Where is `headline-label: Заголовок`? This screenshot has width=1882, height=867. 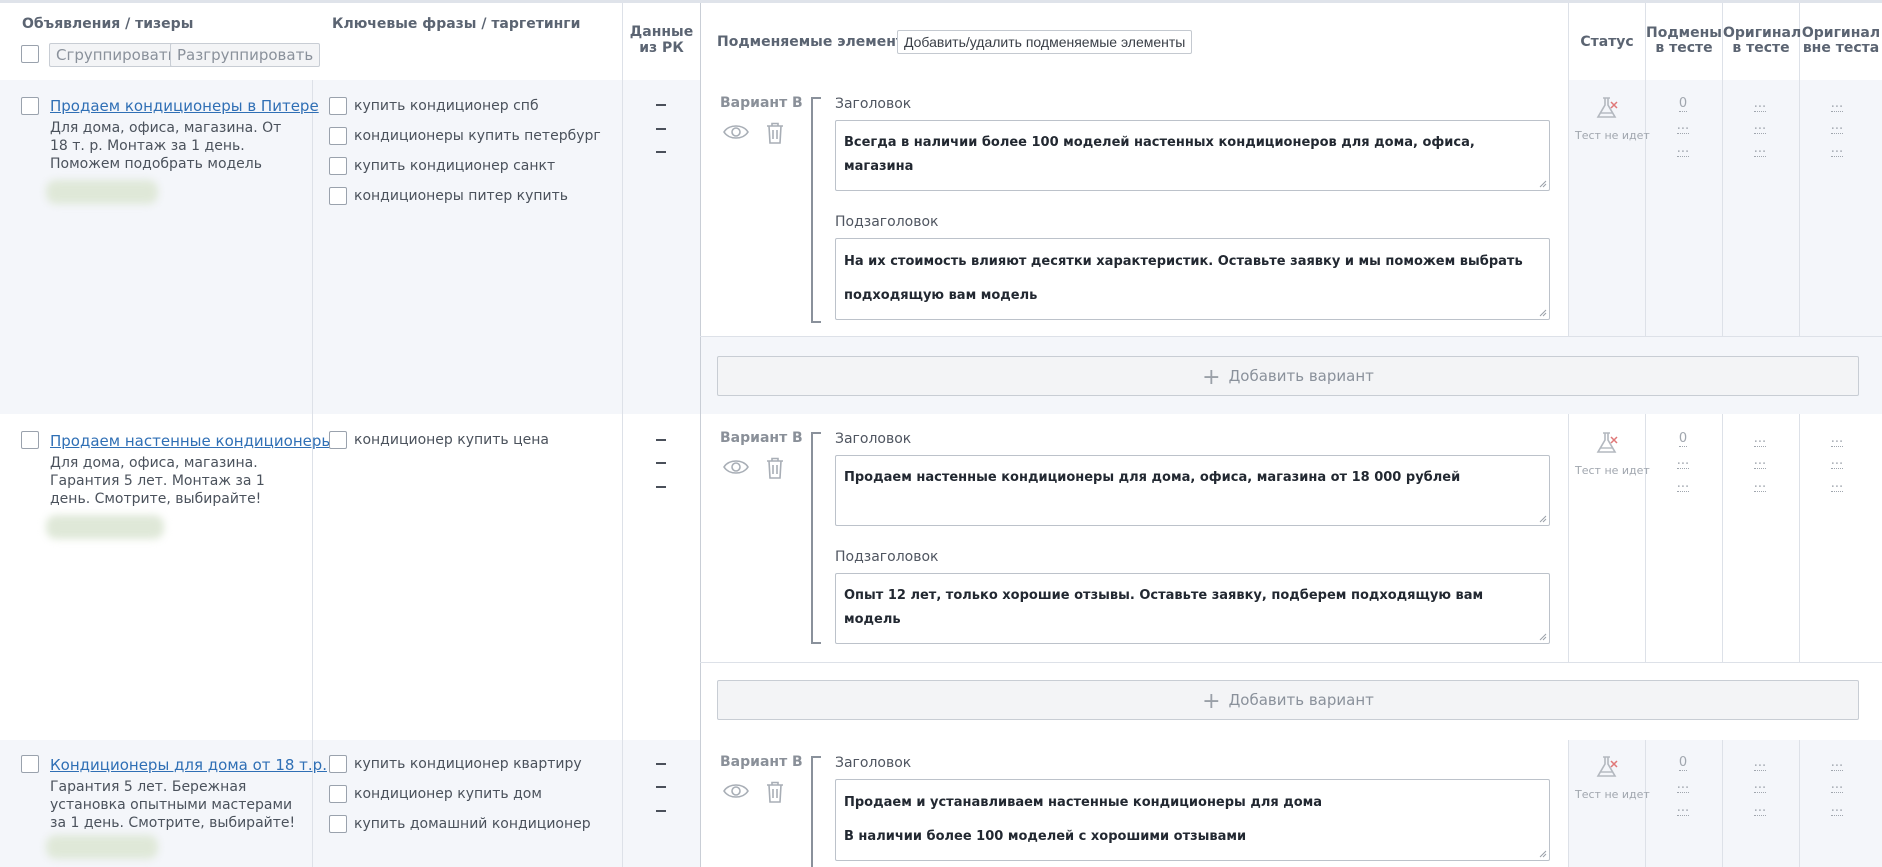
headline-label: Заголовок is located at coordinates (873, 763).